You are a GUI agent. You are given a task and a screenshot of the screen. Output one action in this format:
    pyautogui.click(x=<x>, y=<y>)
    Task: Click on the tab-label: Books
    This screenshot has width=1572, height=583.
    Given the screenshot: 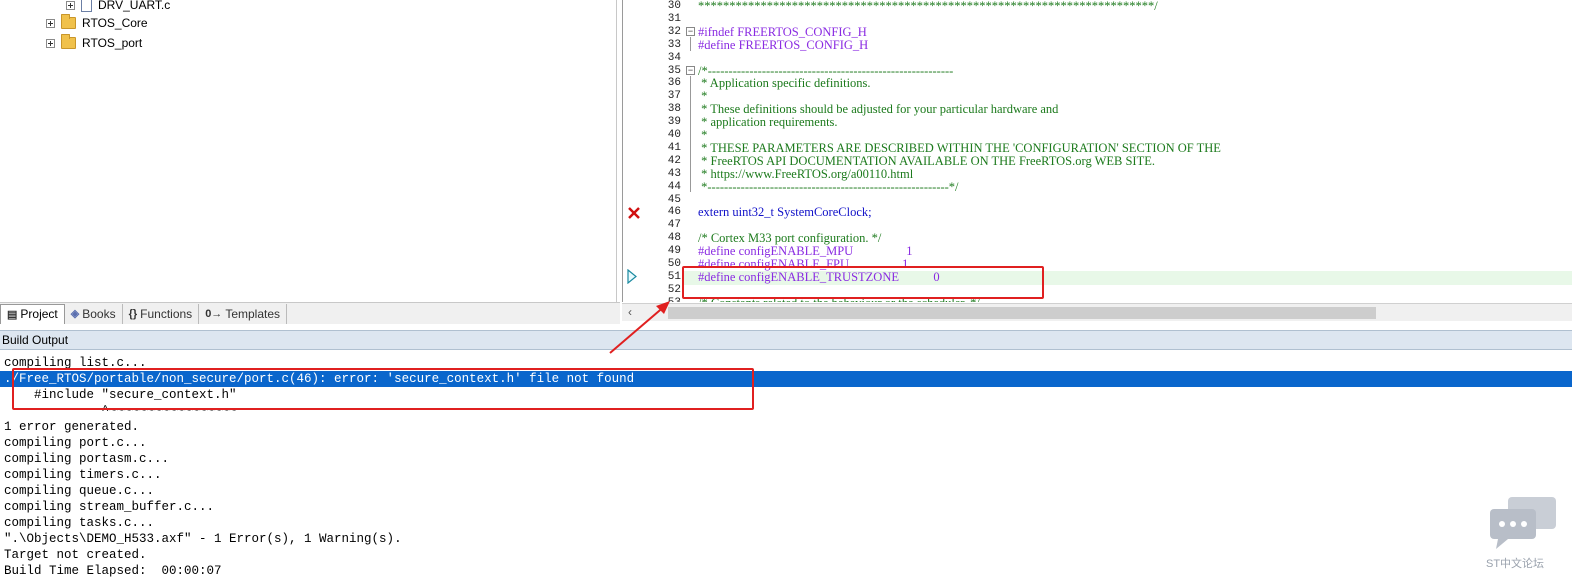 What is the action you would take?
    pyautogui.click(x=99, y=313)
    